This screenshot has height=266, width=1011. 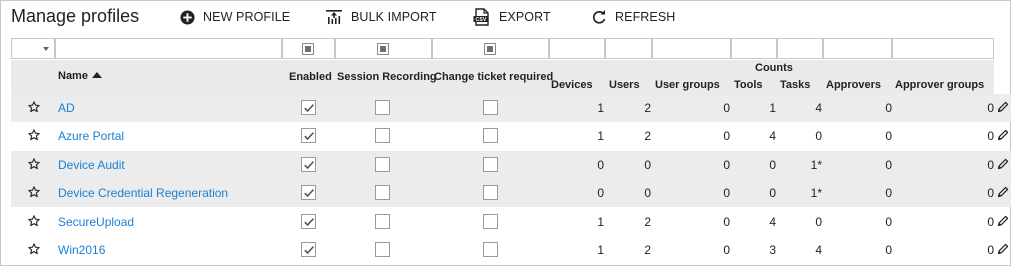 What do you see at coordinates (96, 222) in the screenshot?
I see `profile-name-link: SecureUpload` at bounding box center [96, 222].